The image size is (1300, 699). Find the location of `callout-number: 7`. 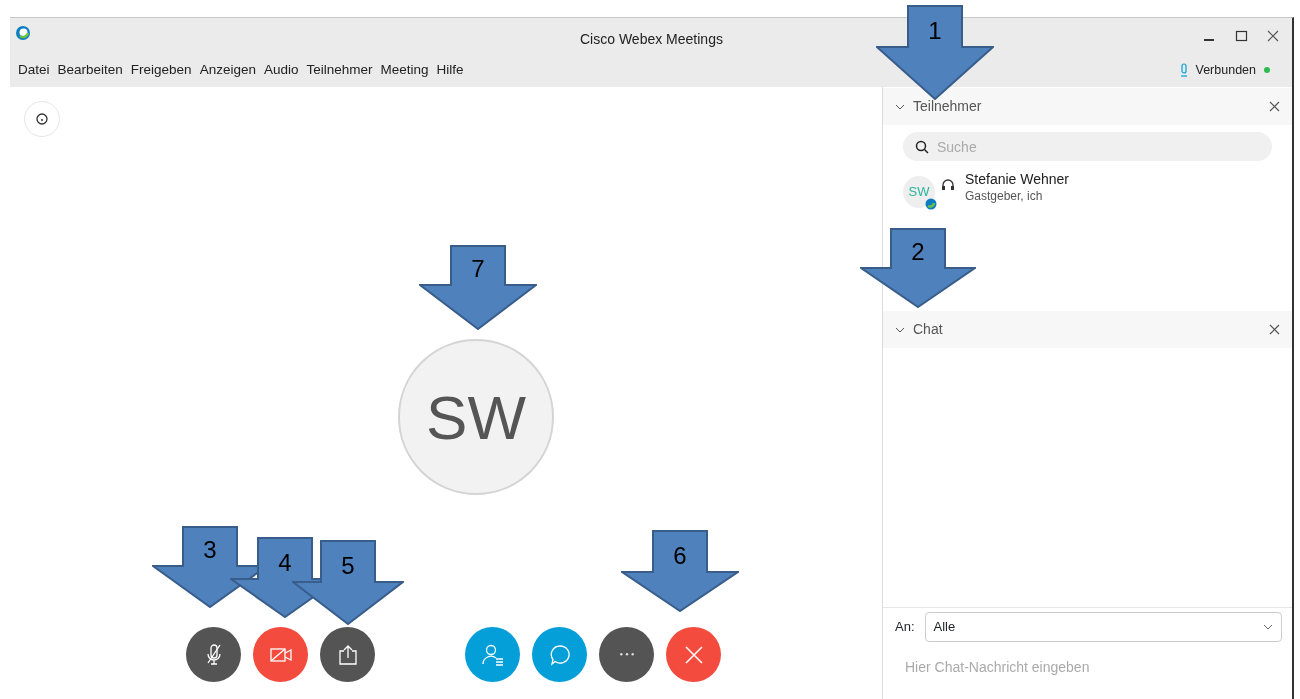

callout-number: 7 is located at coordinates (478, 269).